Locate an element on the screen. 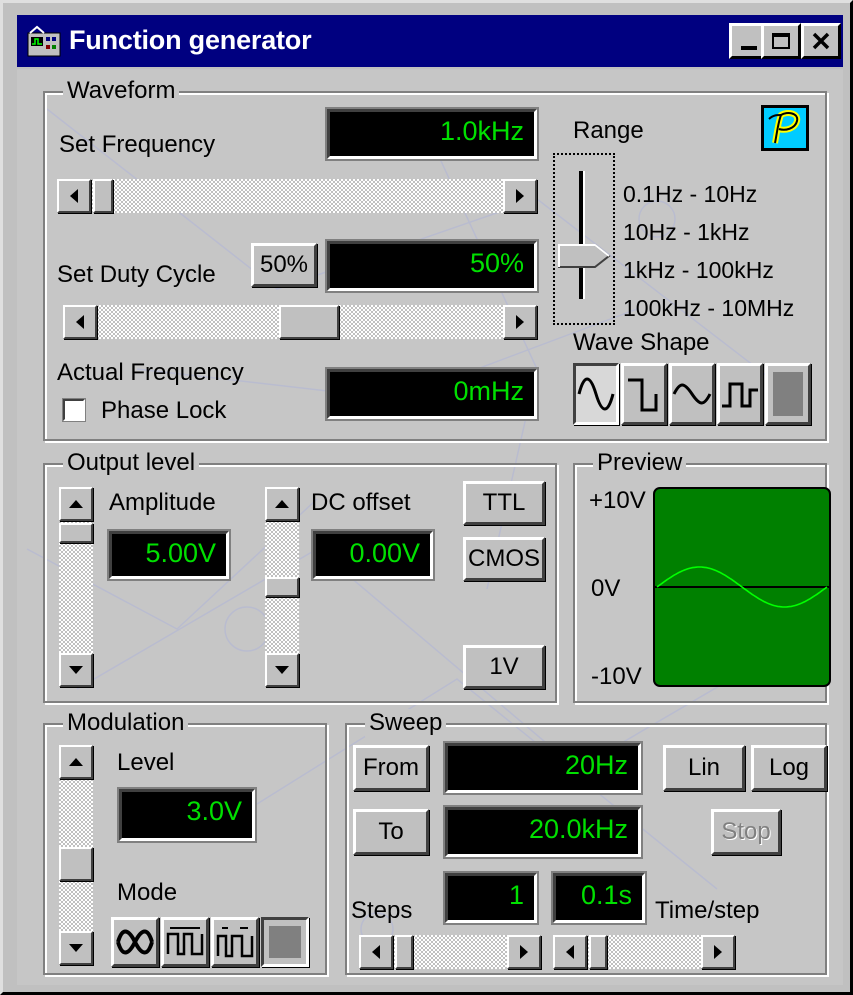  sweep-log-button: Log is located at coordinates (789, 768).